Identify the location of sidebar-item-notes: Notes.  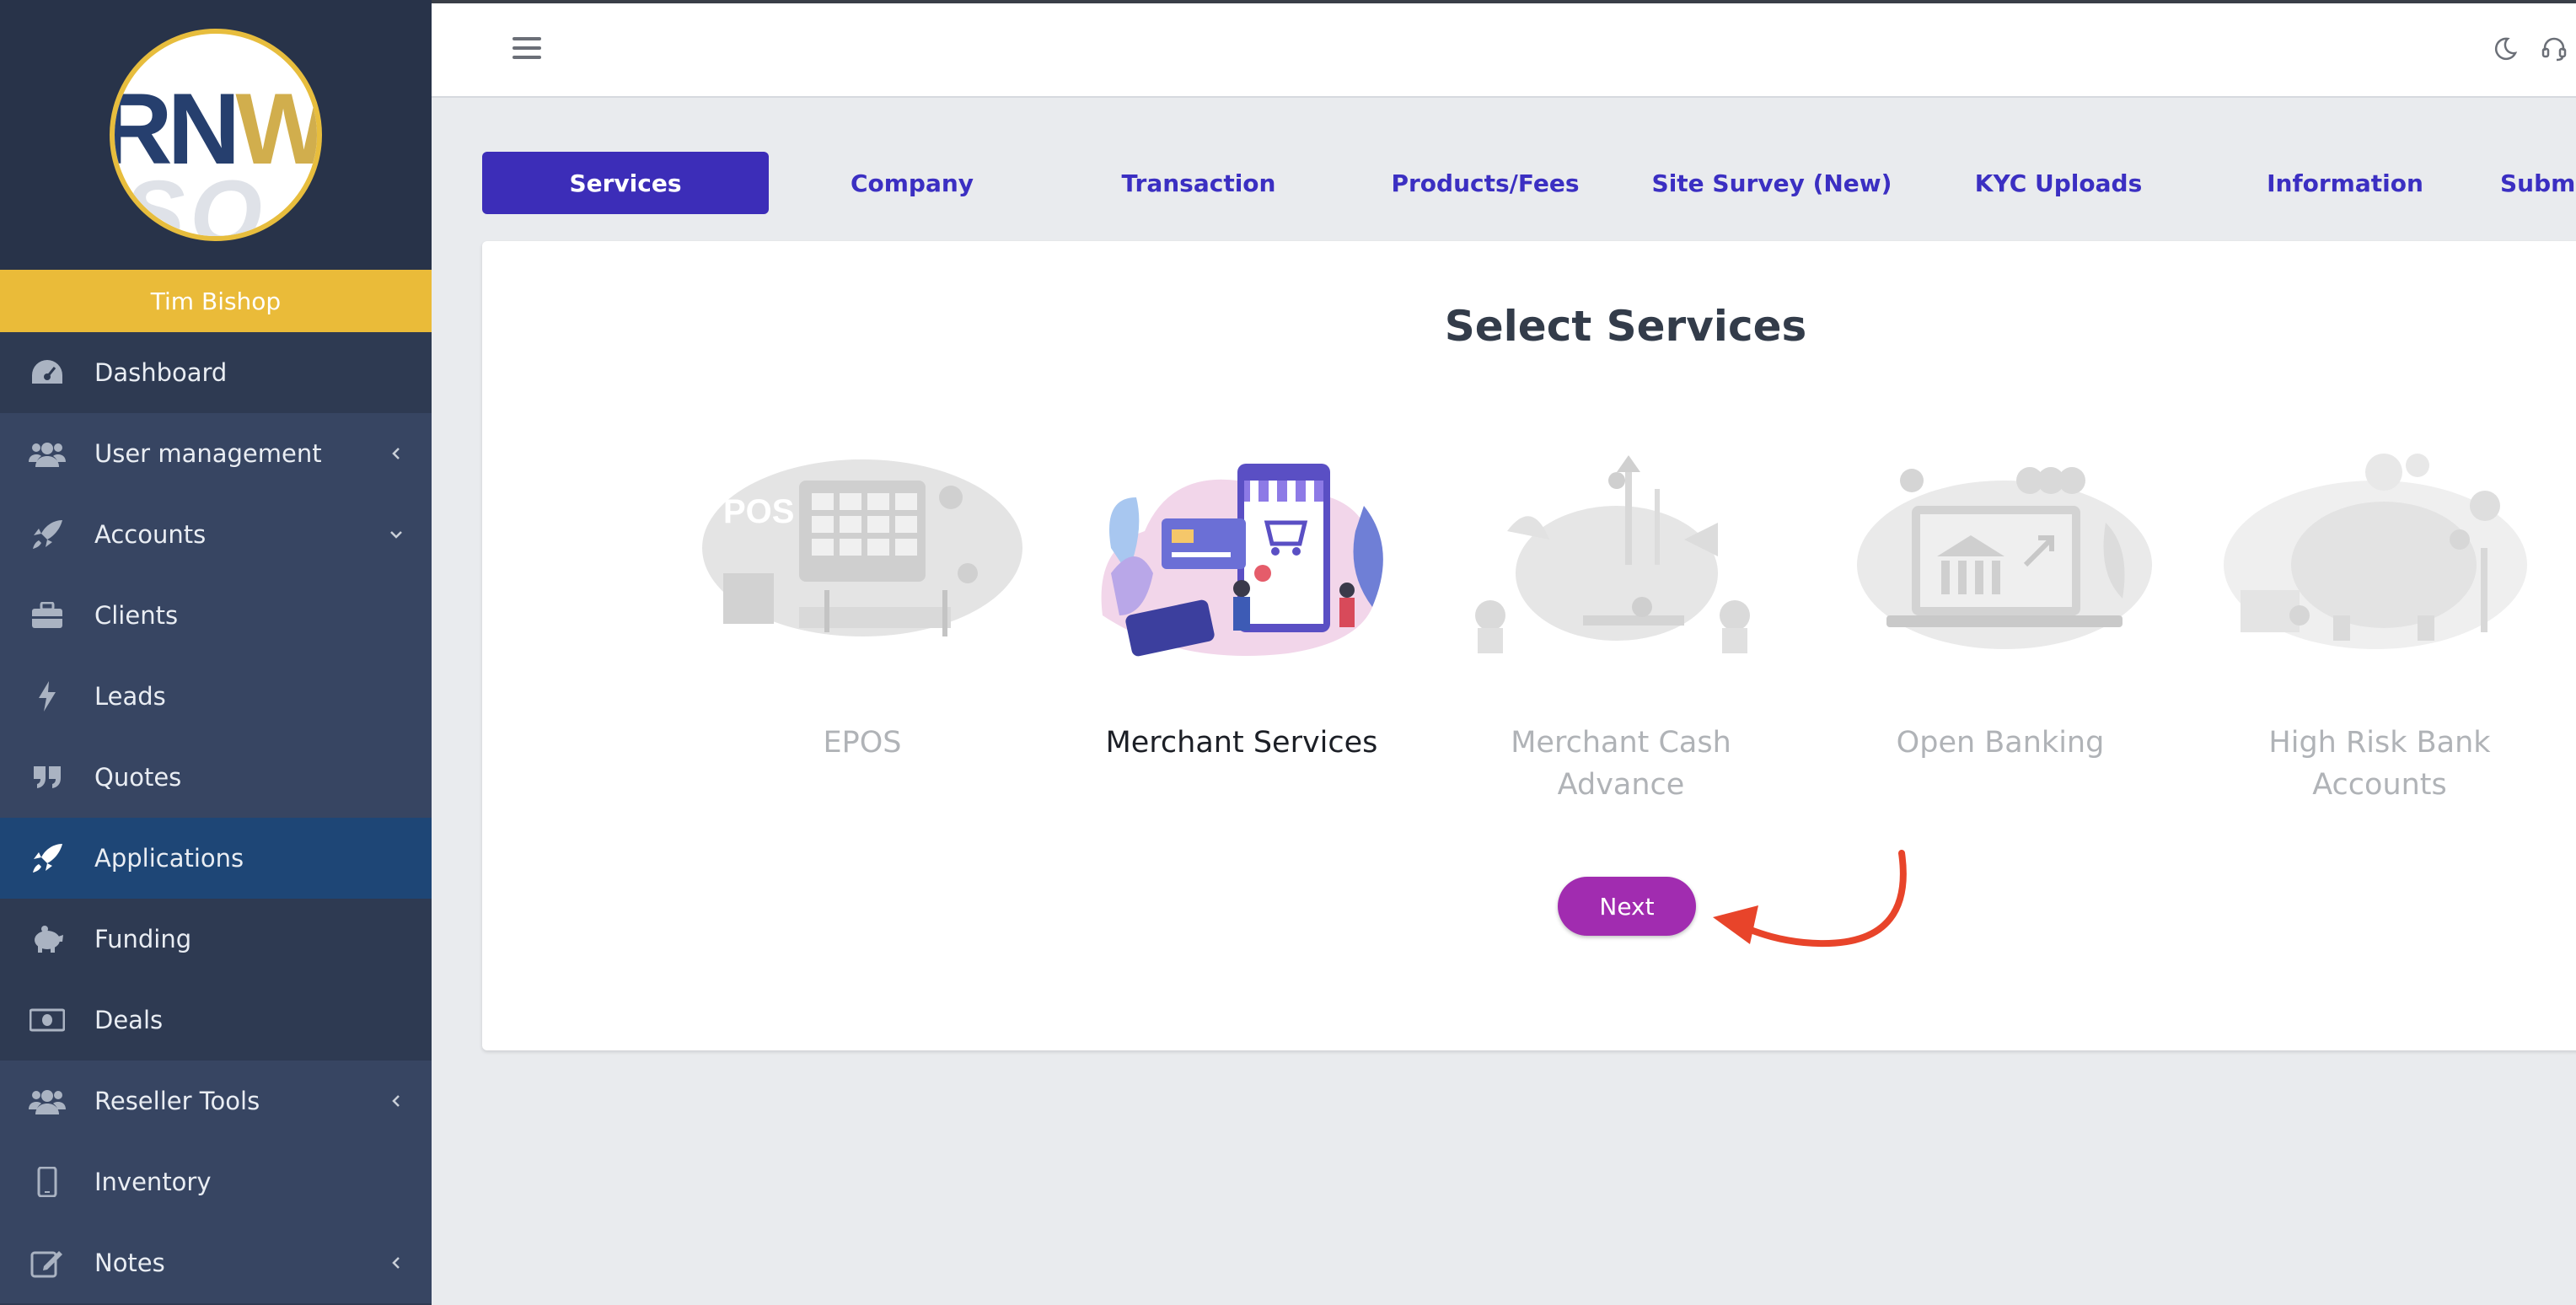
(216, 1262).